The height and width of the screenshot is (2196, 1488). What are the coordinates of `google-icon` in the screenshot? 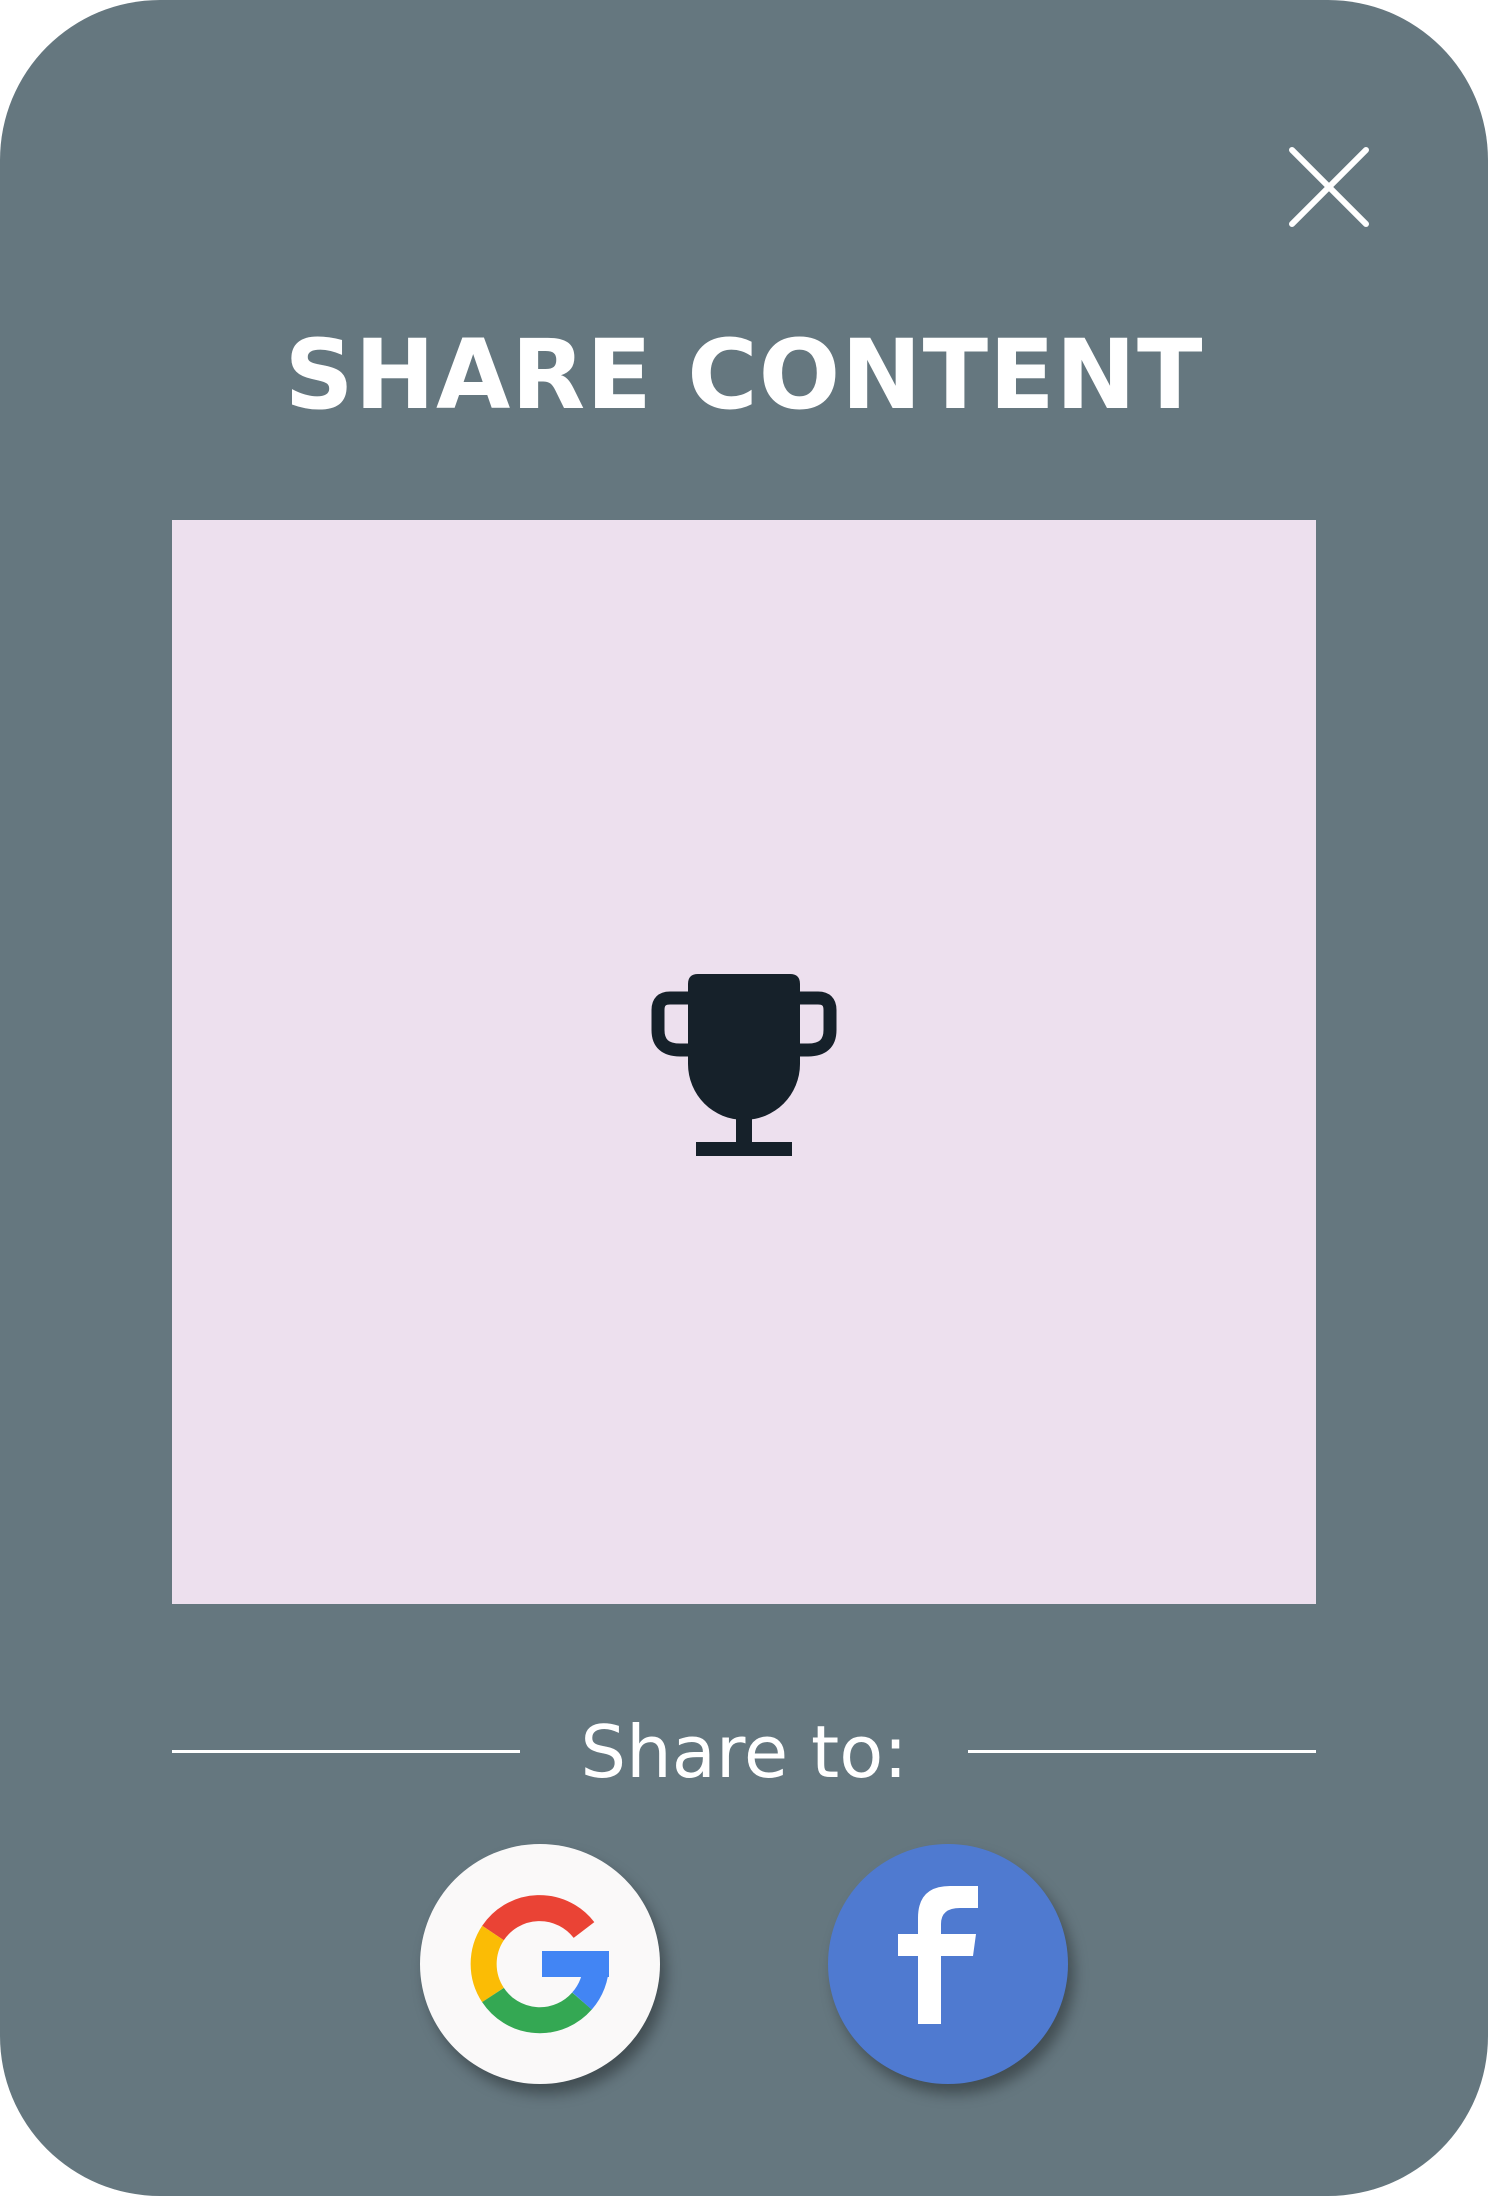 It's located at (539, 1964).